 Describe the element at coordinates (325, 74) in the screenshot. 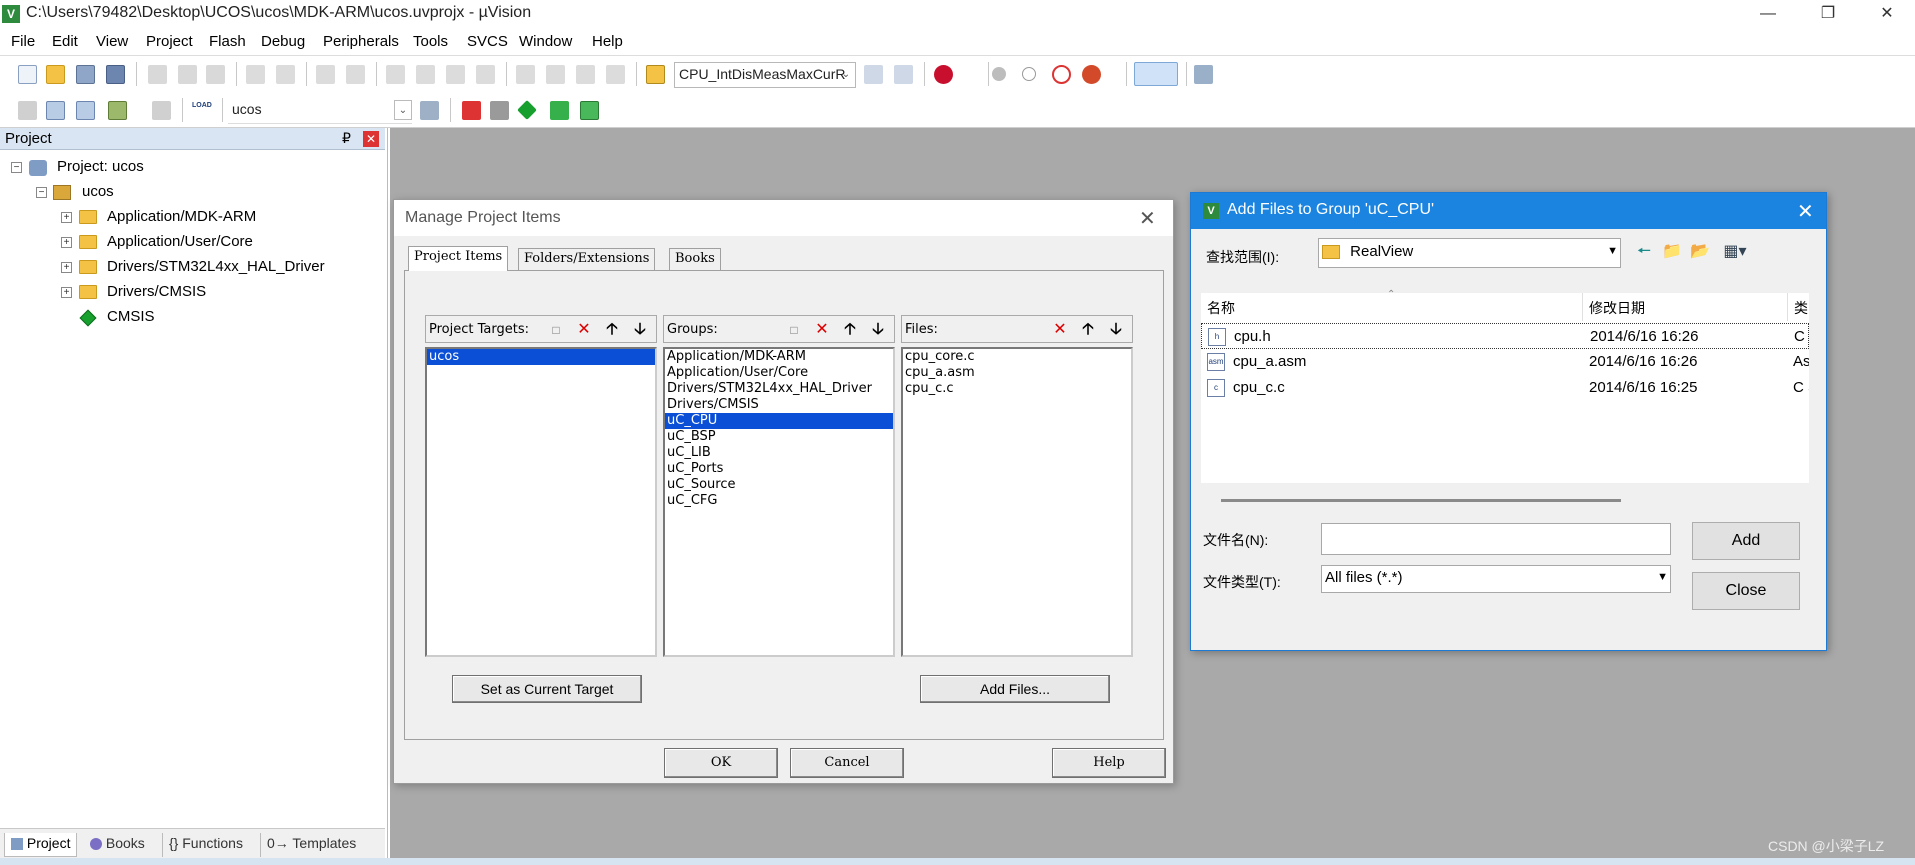

I see `nav-back-icon` at that location.